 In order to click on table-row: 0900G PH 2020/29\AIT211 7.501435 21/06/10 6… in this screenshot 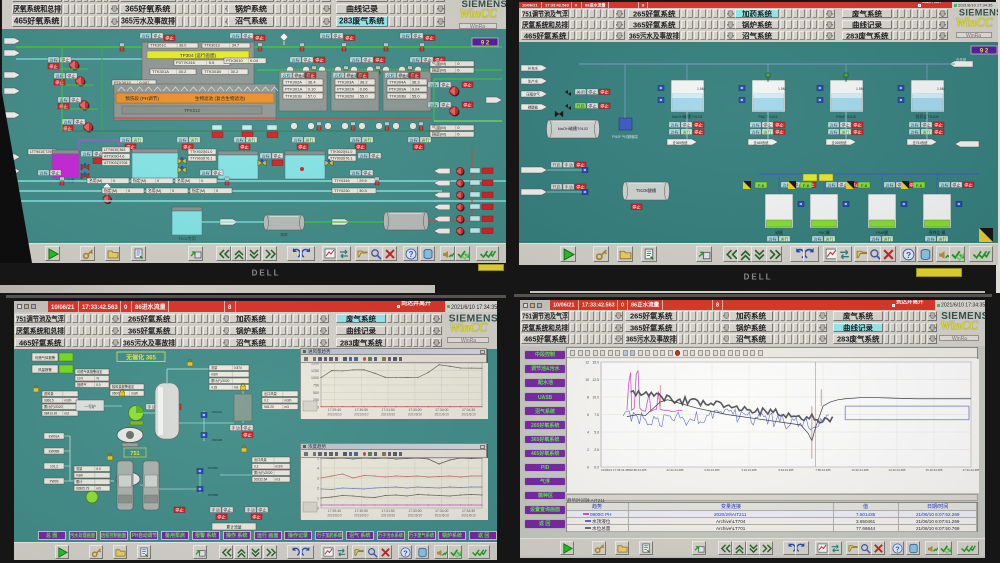, I will do `click(772, 514)`.